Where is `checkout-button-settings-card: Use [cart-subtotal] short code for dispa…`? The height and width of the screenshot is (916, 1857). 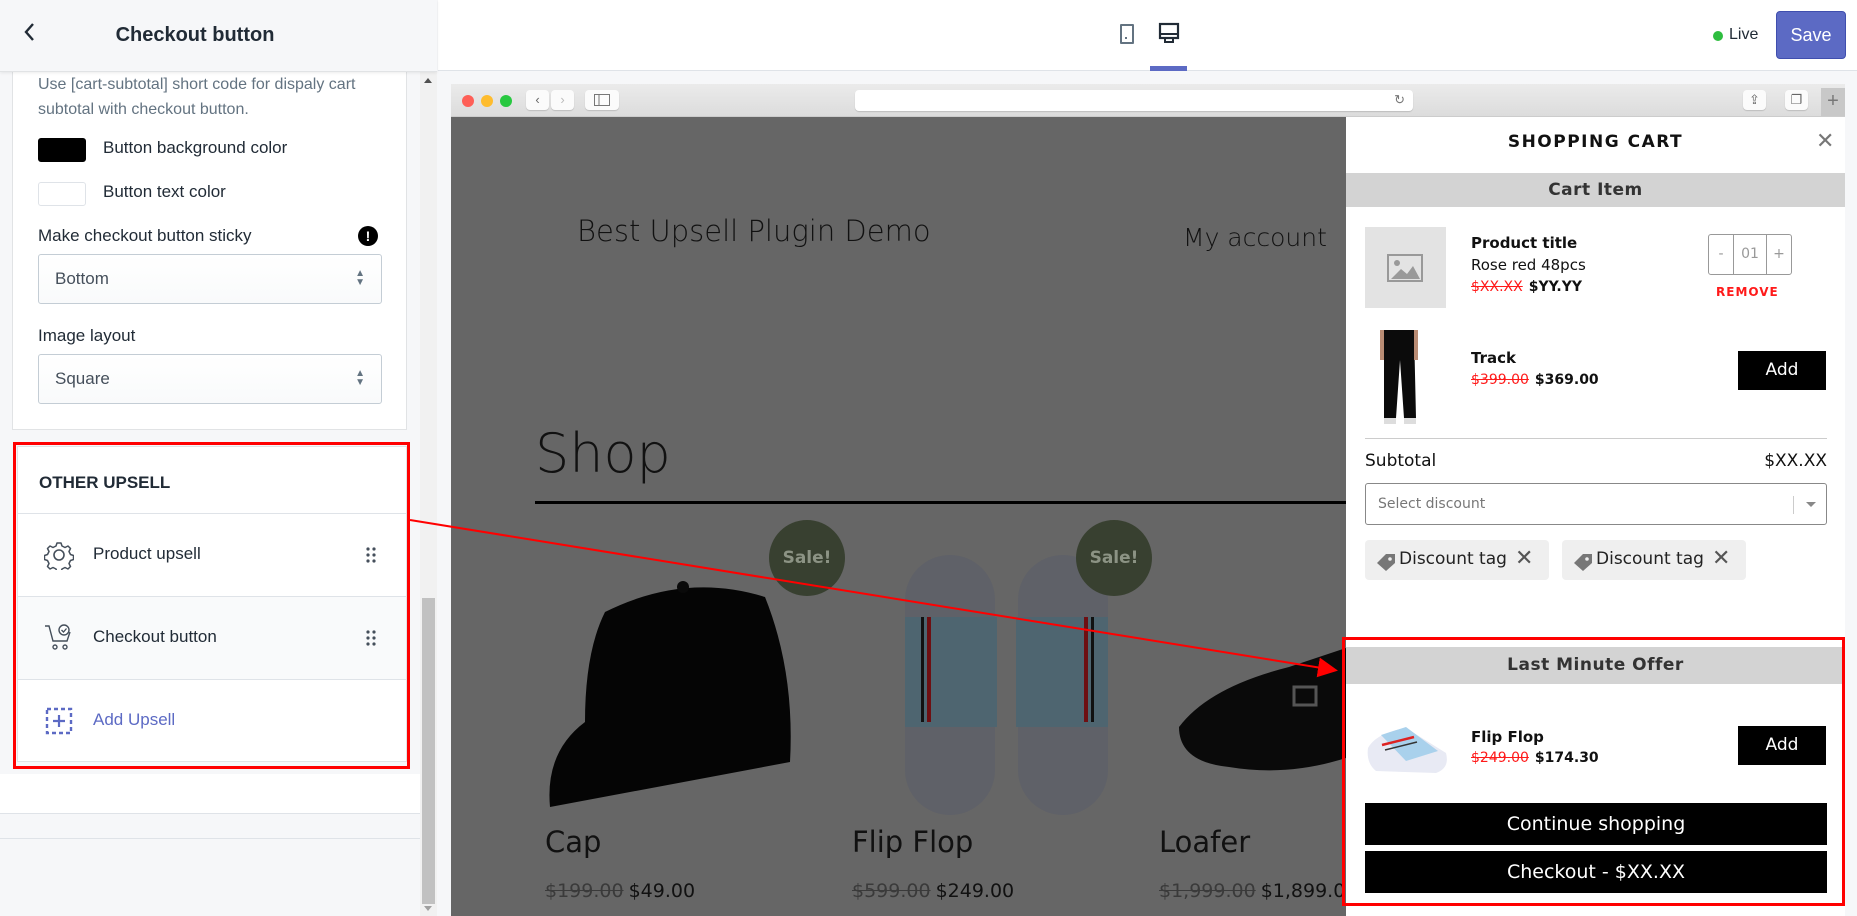 checkout-button-settings-card: Use [cart-subtotal] short code for dispa… is located at coordinates (209, 251).